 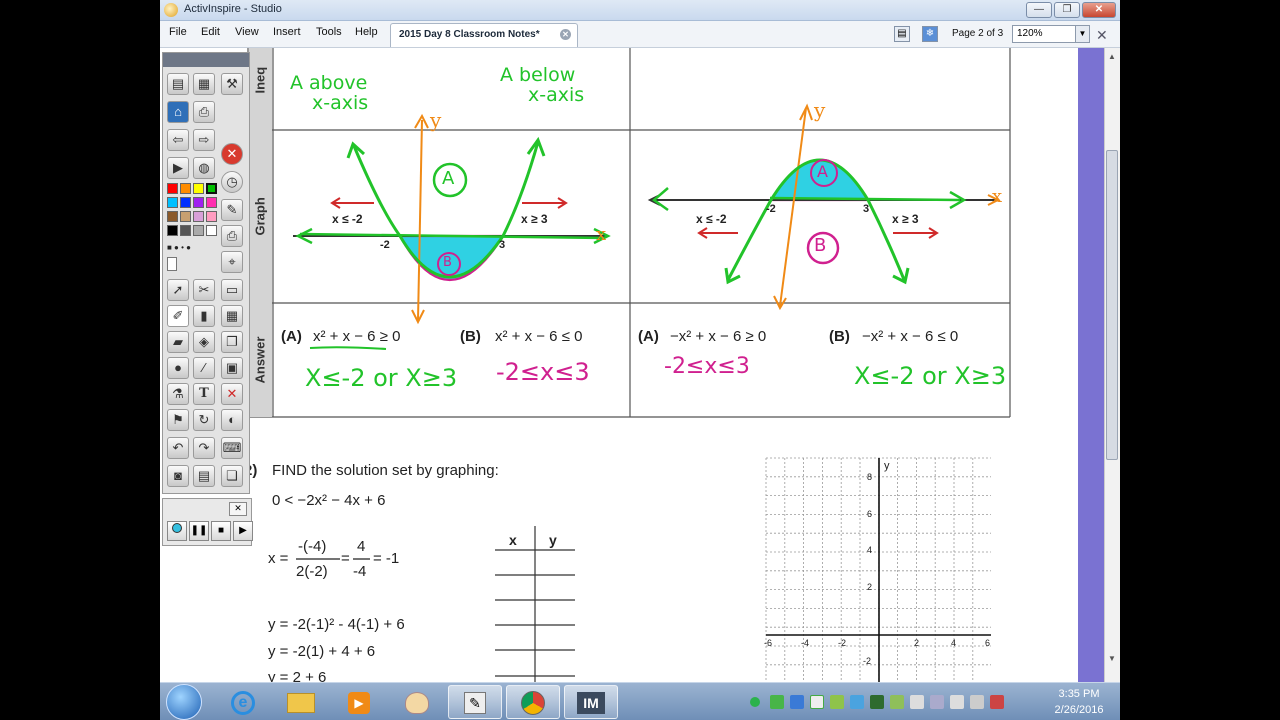 I want to click on grid-icon: ▦, so click(x=232, y=316).